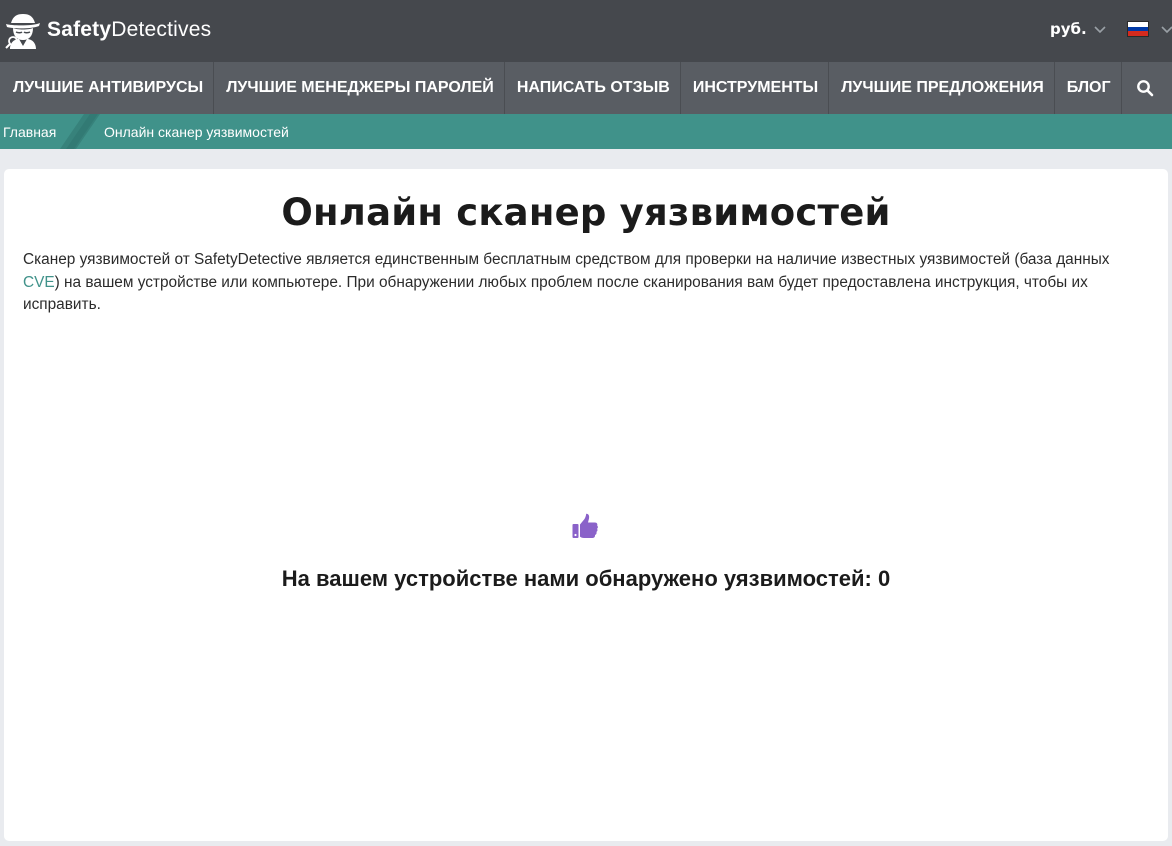 This screenshot has height=846, width=1172. I want to click on logo-link: SafetyDetectives, so click(107, 30).